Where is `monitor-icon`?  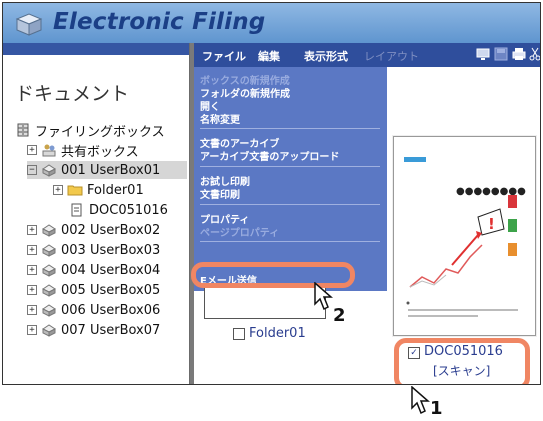
monitor-icon is located at coordinates (483, 54).